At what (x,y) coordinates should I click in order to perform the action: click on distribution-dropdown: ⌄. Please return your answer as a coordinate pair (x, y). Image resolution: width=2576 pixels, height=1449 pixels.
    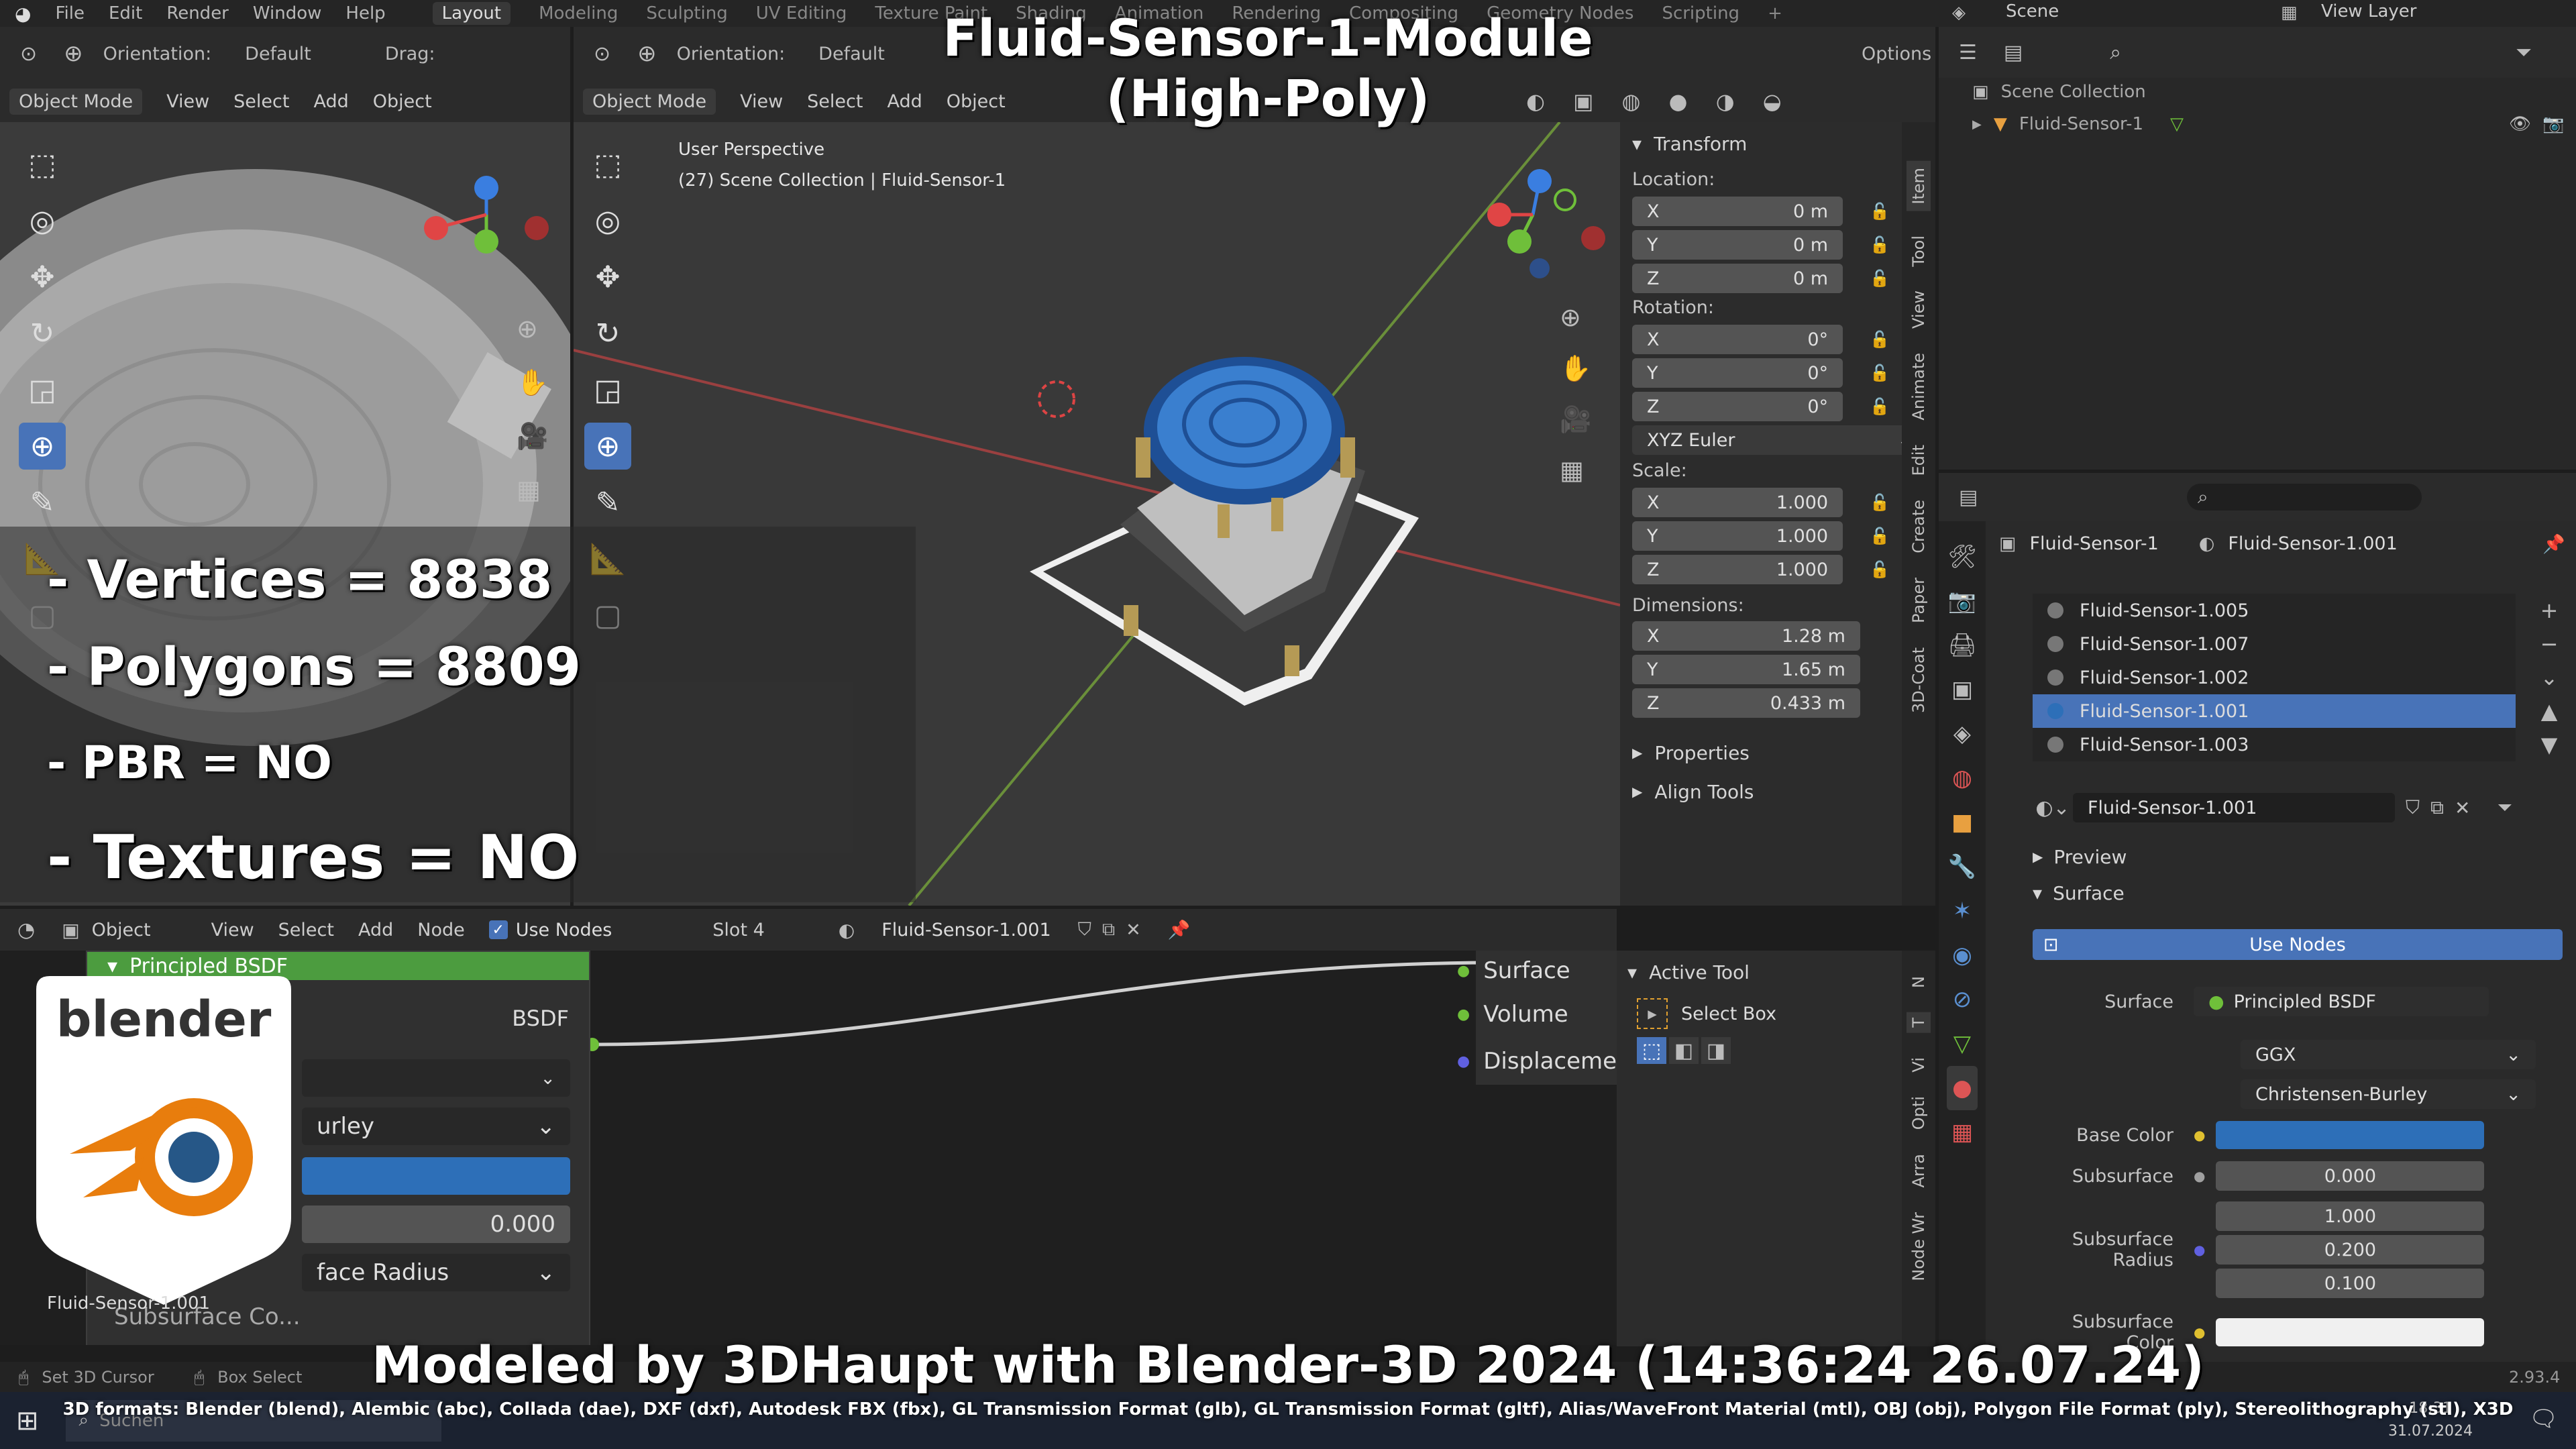
    Looking at the image, I should click on (436, 1078).